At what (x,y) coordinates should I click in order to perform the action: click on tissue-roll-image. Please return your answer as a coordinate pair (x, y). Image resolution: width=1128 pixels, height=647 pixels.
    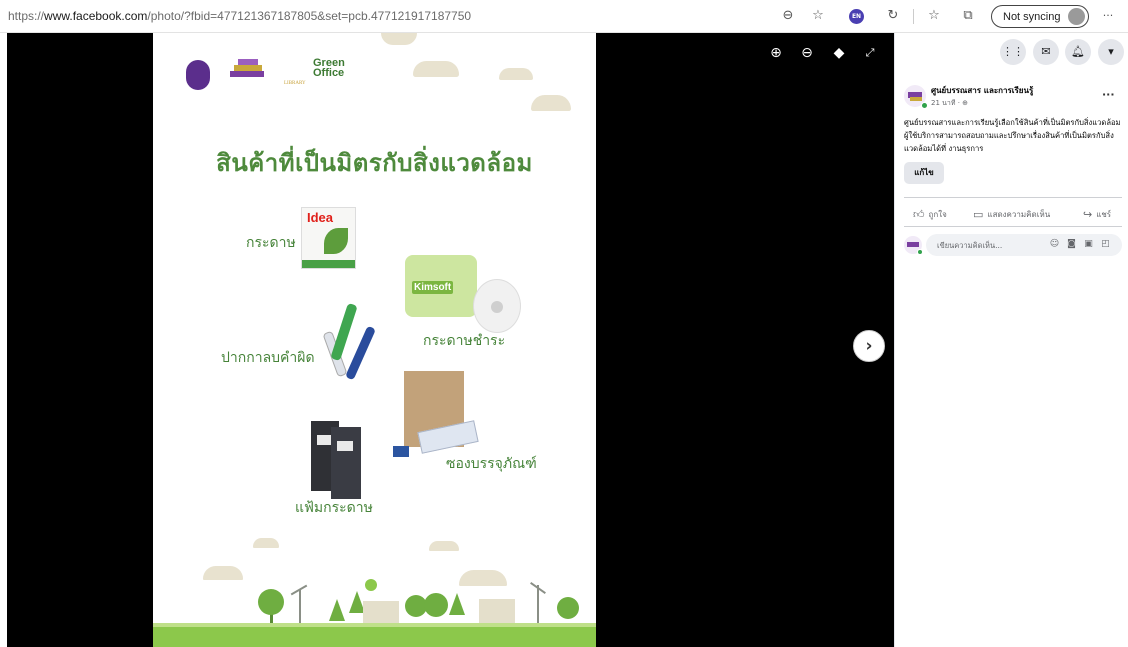
    Looking at the image, I should click on (497, 306).